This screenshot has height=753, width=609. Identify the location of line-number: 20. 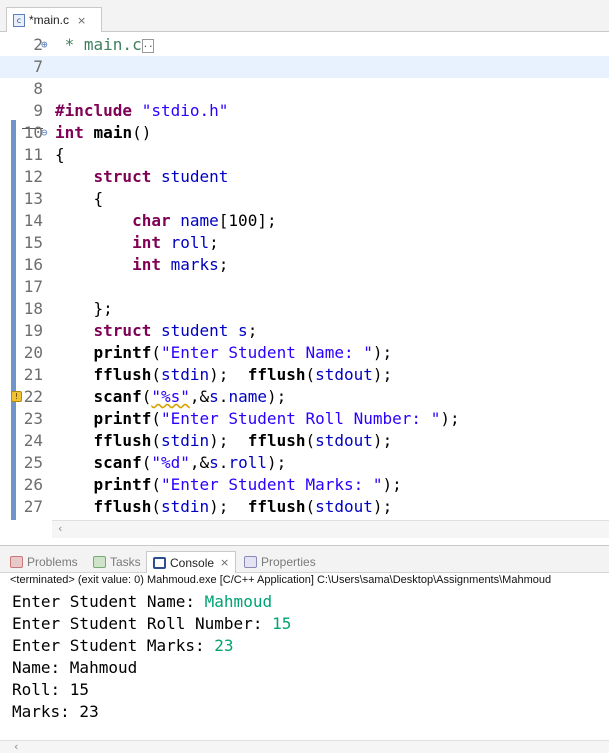
(33, 352).